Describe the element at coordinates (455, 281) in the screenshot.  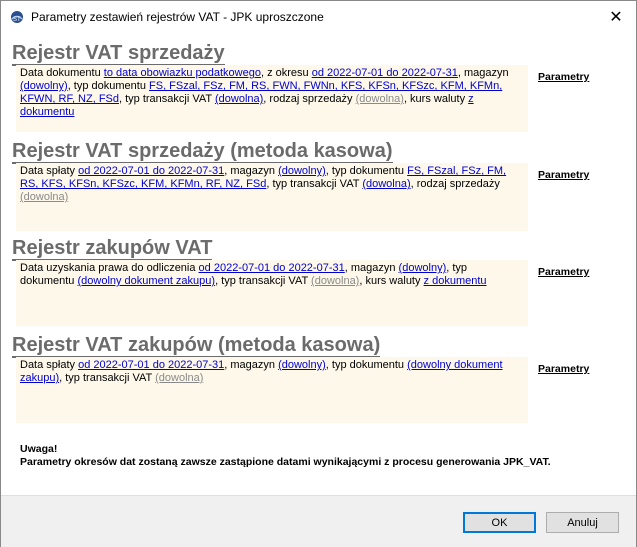
I see `exchange-rate-link: z dokumentu` at that location.